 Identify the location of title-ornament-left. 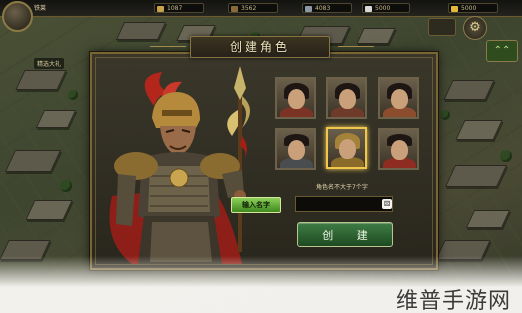
(168, 46).